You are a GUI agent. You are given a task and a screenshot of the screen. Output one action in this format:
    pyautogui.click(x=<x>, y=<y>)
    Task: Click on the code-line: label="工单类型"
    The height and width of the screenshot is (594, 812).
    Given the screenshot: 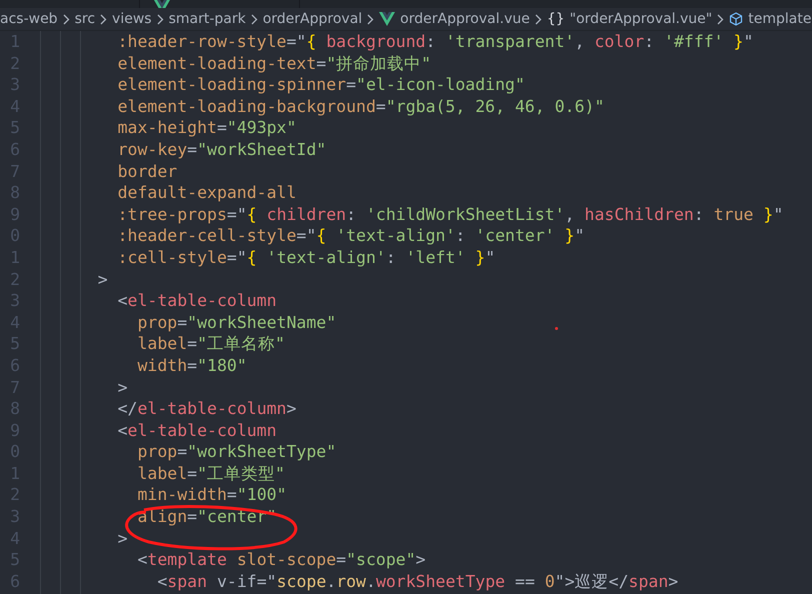 What is the action you would take?
    pyautogui.click(x=210, y=473)
    